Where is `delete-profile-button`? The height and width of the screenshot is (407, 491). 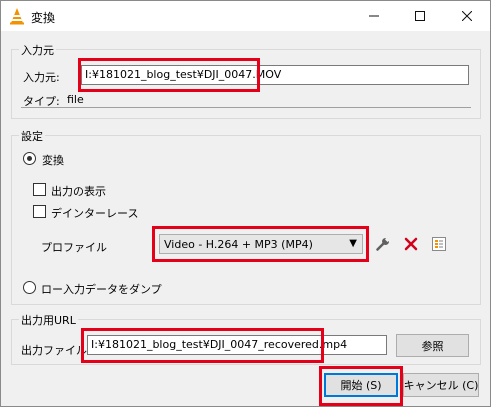 delete-profile-button is located at coordinates (411, 244).